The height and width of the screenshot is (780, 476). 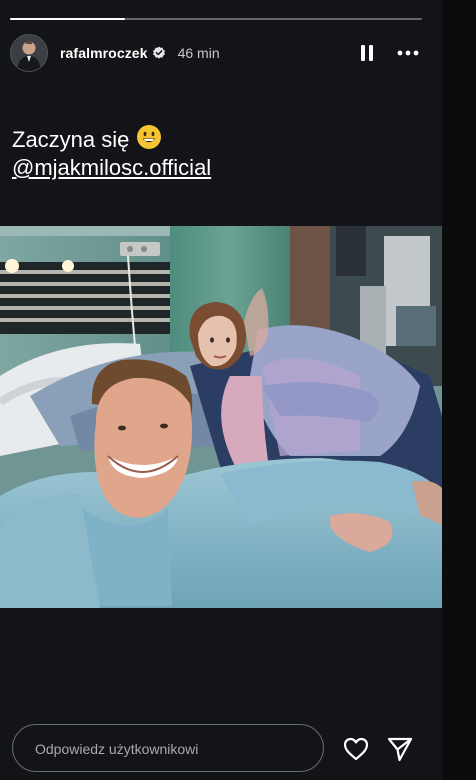 I want to click on mention-link: @mjakmilosc.official, so click(x=111, y=168).